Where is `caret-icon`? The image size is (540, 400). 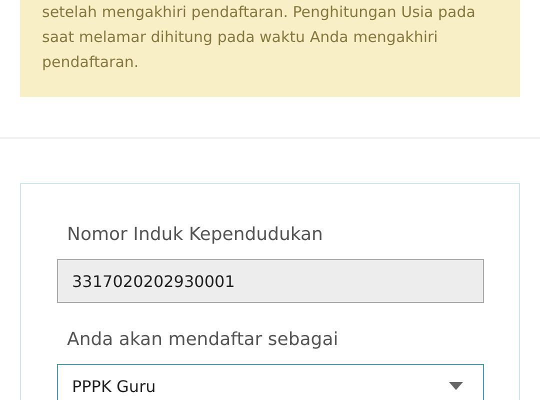
caret-icon is located at coordinates (456, 386).